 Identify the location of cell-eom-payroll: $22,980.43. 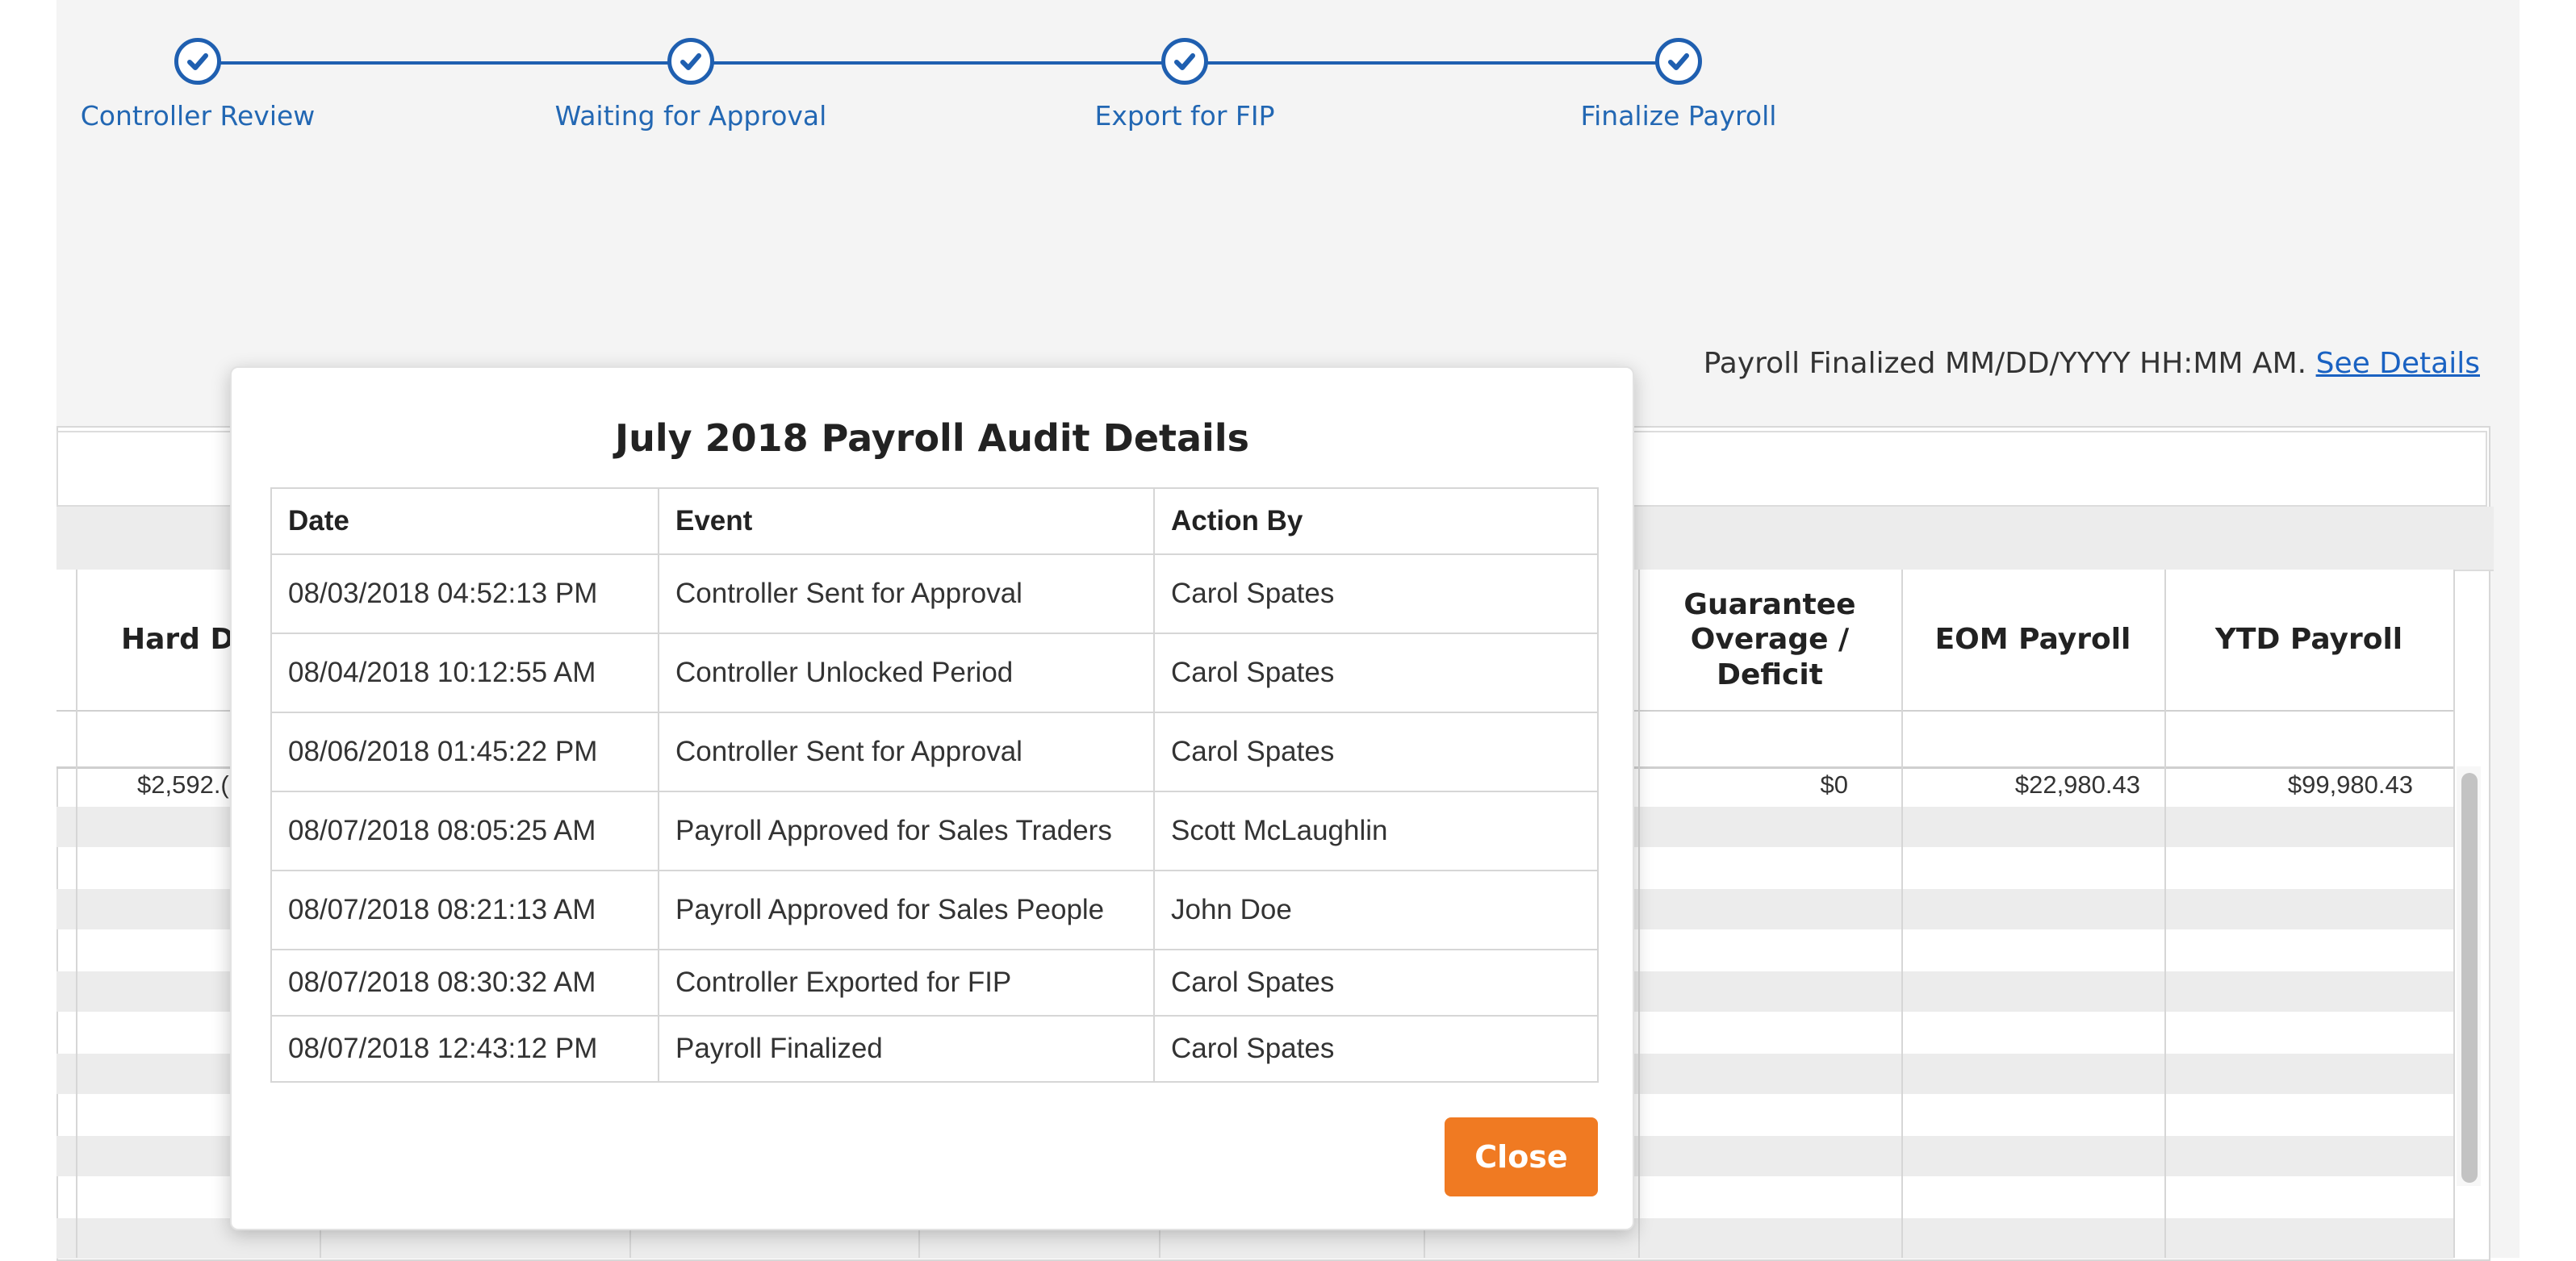
(2077, 784).